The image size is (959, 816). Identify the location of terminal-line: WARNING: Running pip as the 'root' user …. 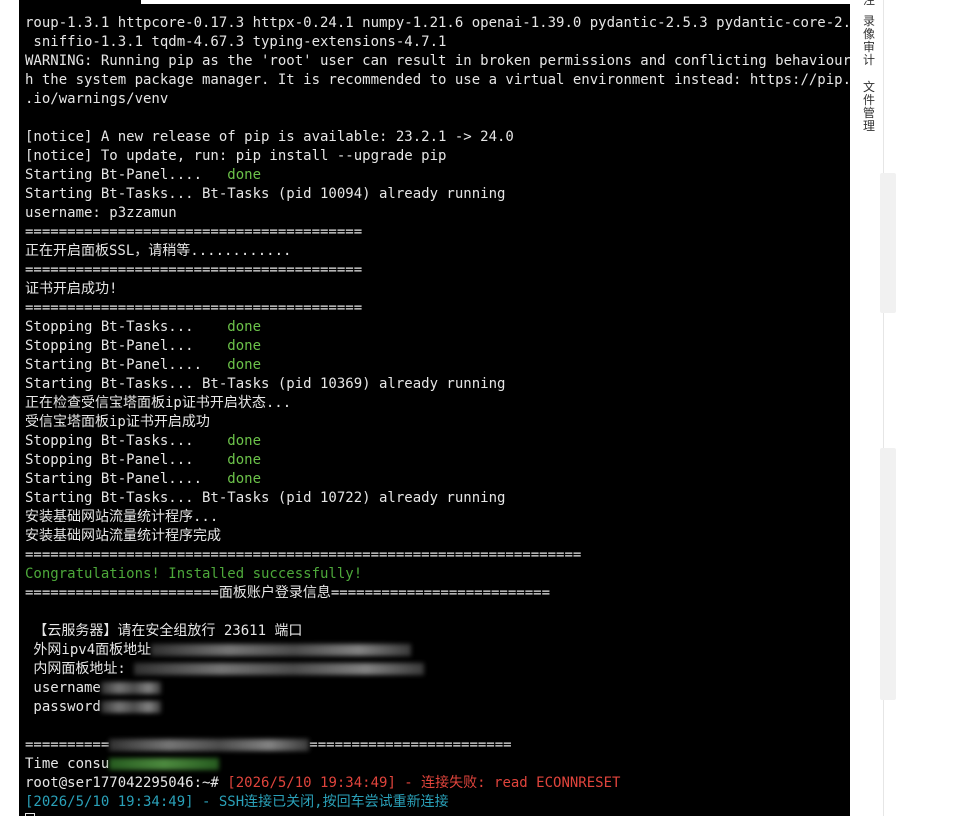
(437, 61).